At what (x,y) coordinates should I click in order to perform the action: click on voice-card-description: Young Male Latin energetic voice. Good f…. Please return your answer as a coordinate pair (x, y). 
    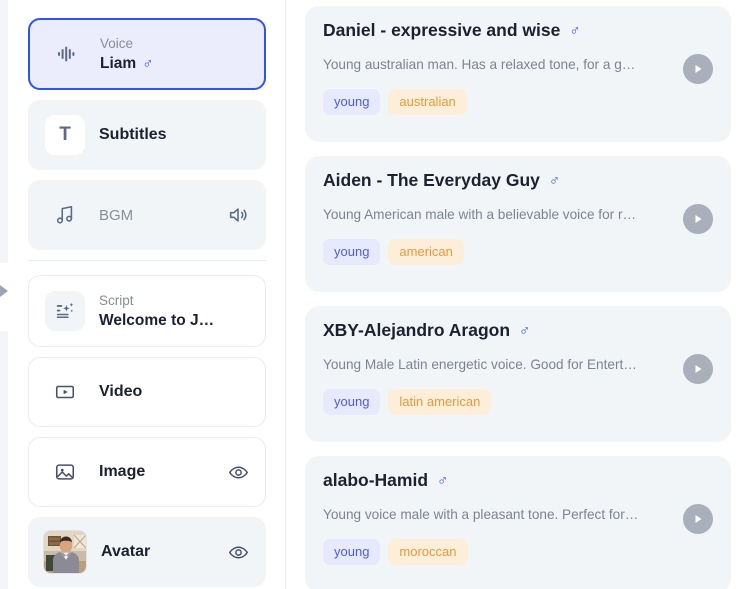
    Looking at the image, I should click on (480, 364).